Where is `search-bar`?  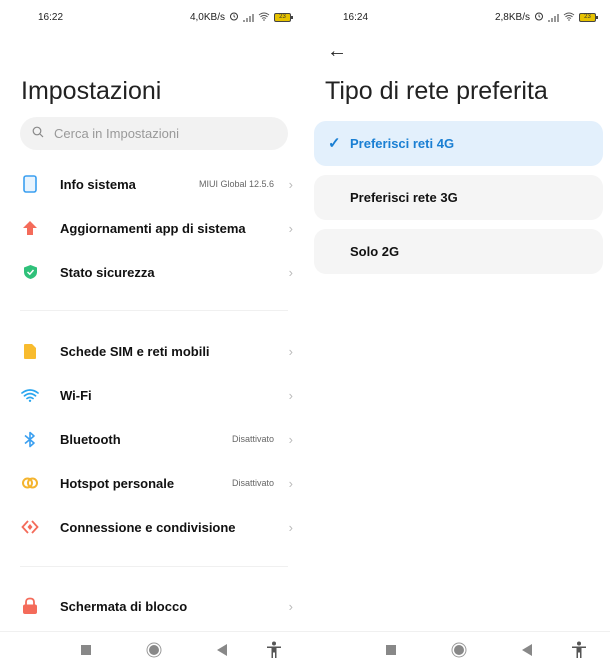 search-bar is located at coordinates (154, 133).